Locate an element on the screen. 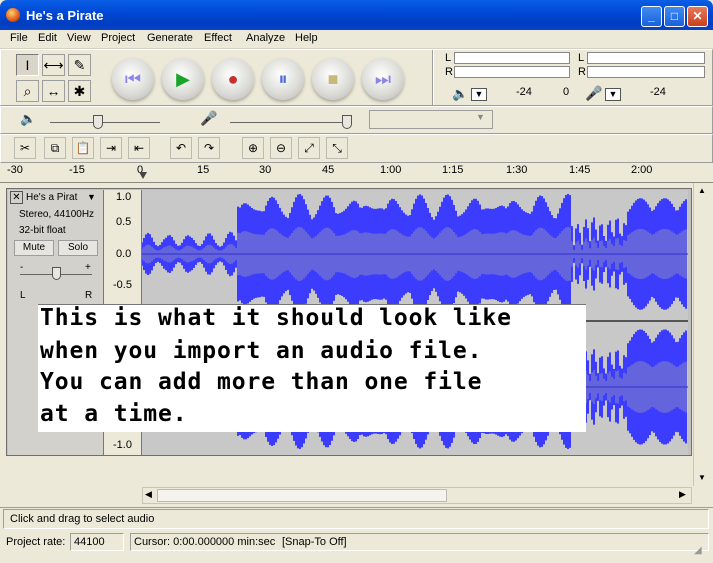 This screenshot has height=563, width=713. scroll-right-icon: ▶ is located at coordinates (682, 494).